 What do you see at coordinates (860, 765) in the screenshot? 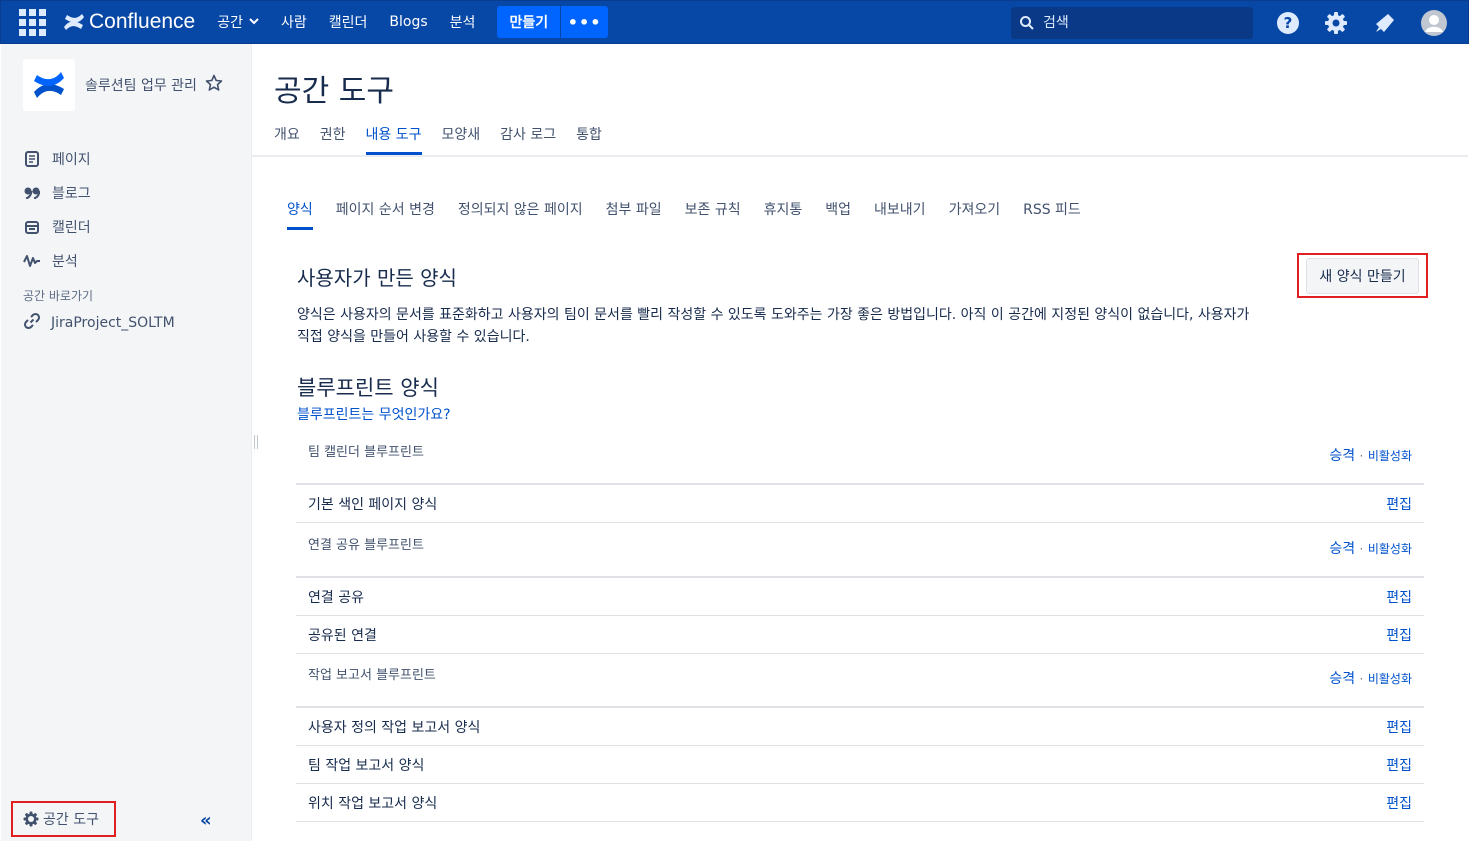
I see `table-row: 팀 작업 보고서 양식 편집` at bounding box center [860, 765].